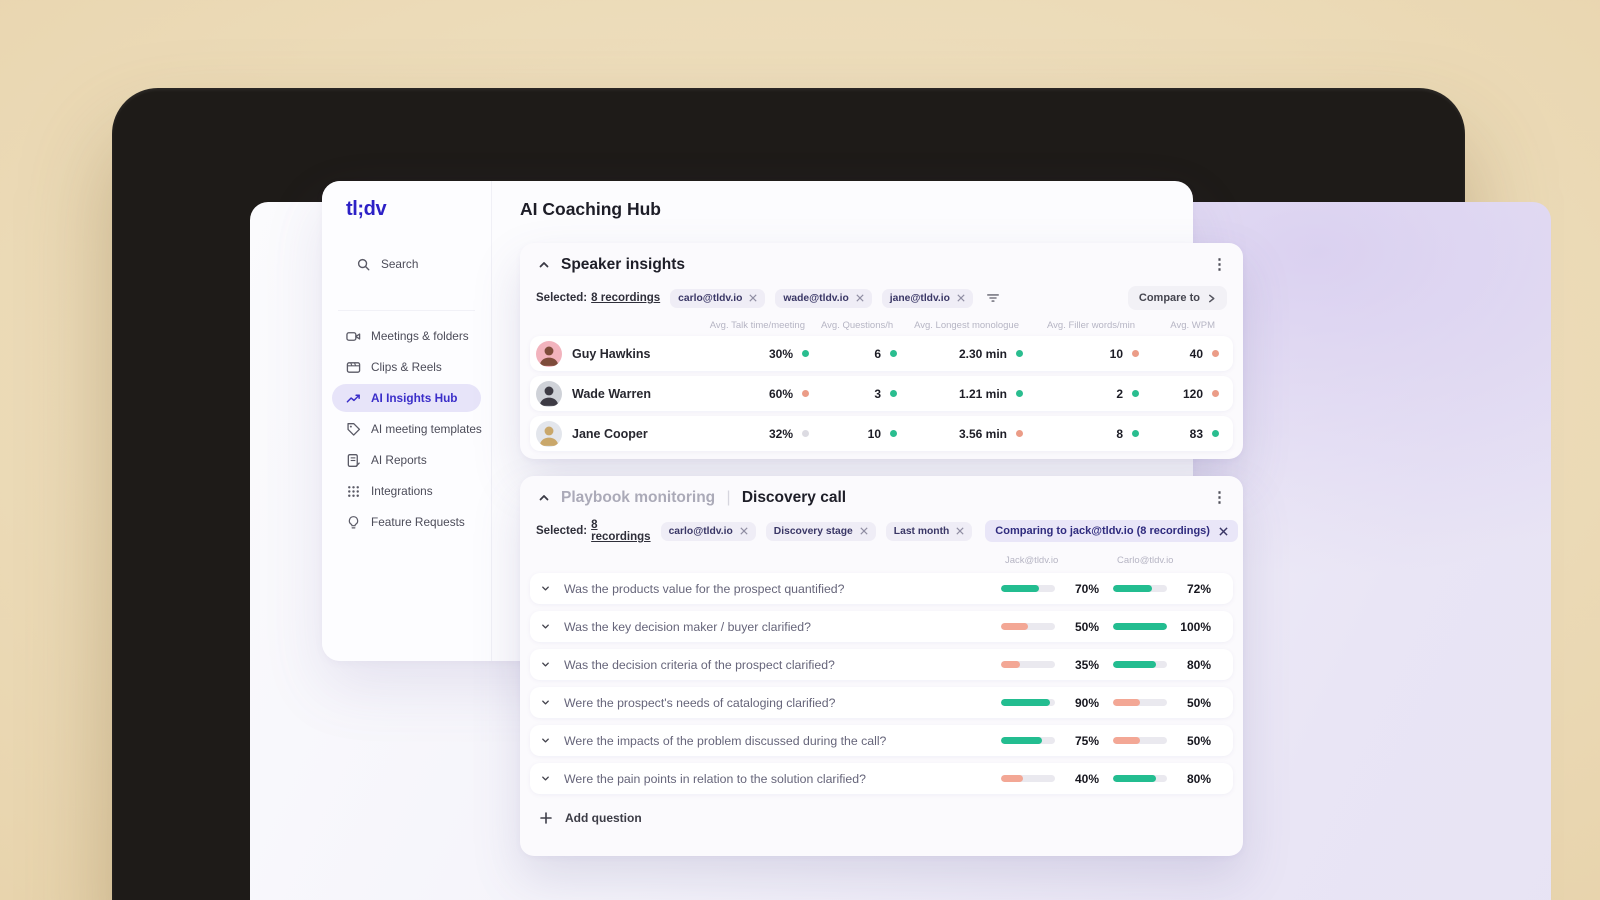 The image size is (1600, 900). What do you see at coordinates (400, 264) in the screenshot?
I see `search-label: Search` at bounding box center [400, 264].